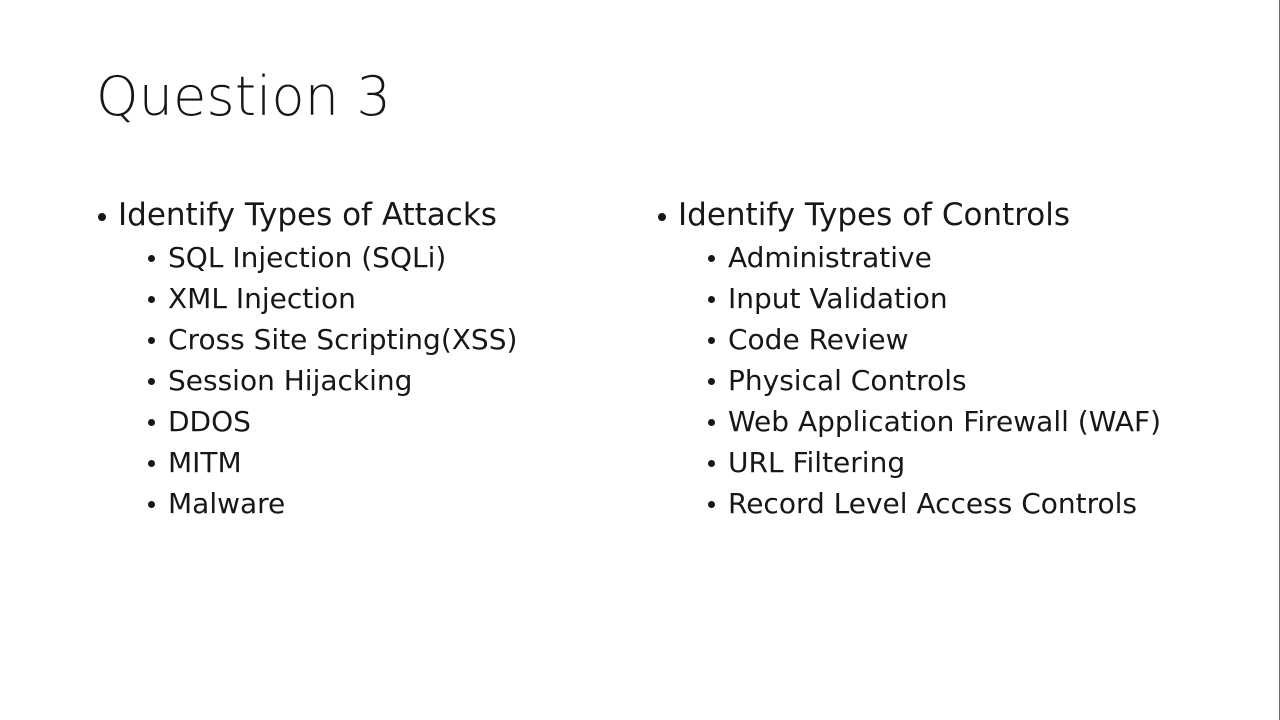 This screenshot has width=1280, height=720. What do you see at coordinates (262, 298) in the screenshot?
I see `list-item-label: XML Injection` at bounding box center [262, 298].